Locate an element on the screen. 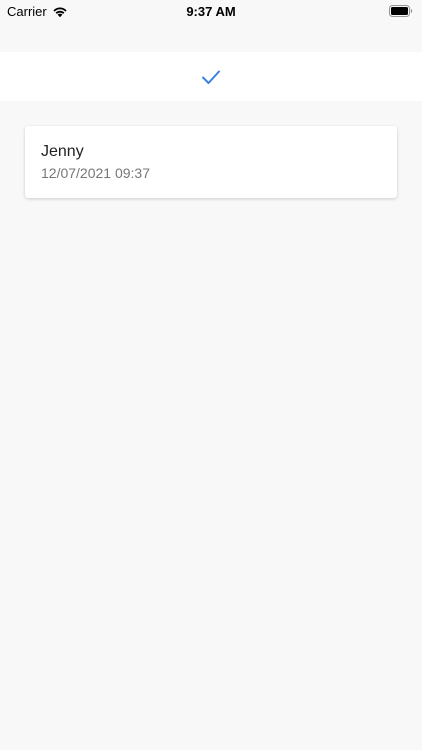  item-date: 12/07/2021 09:37 is located at coordinates (95, 173).